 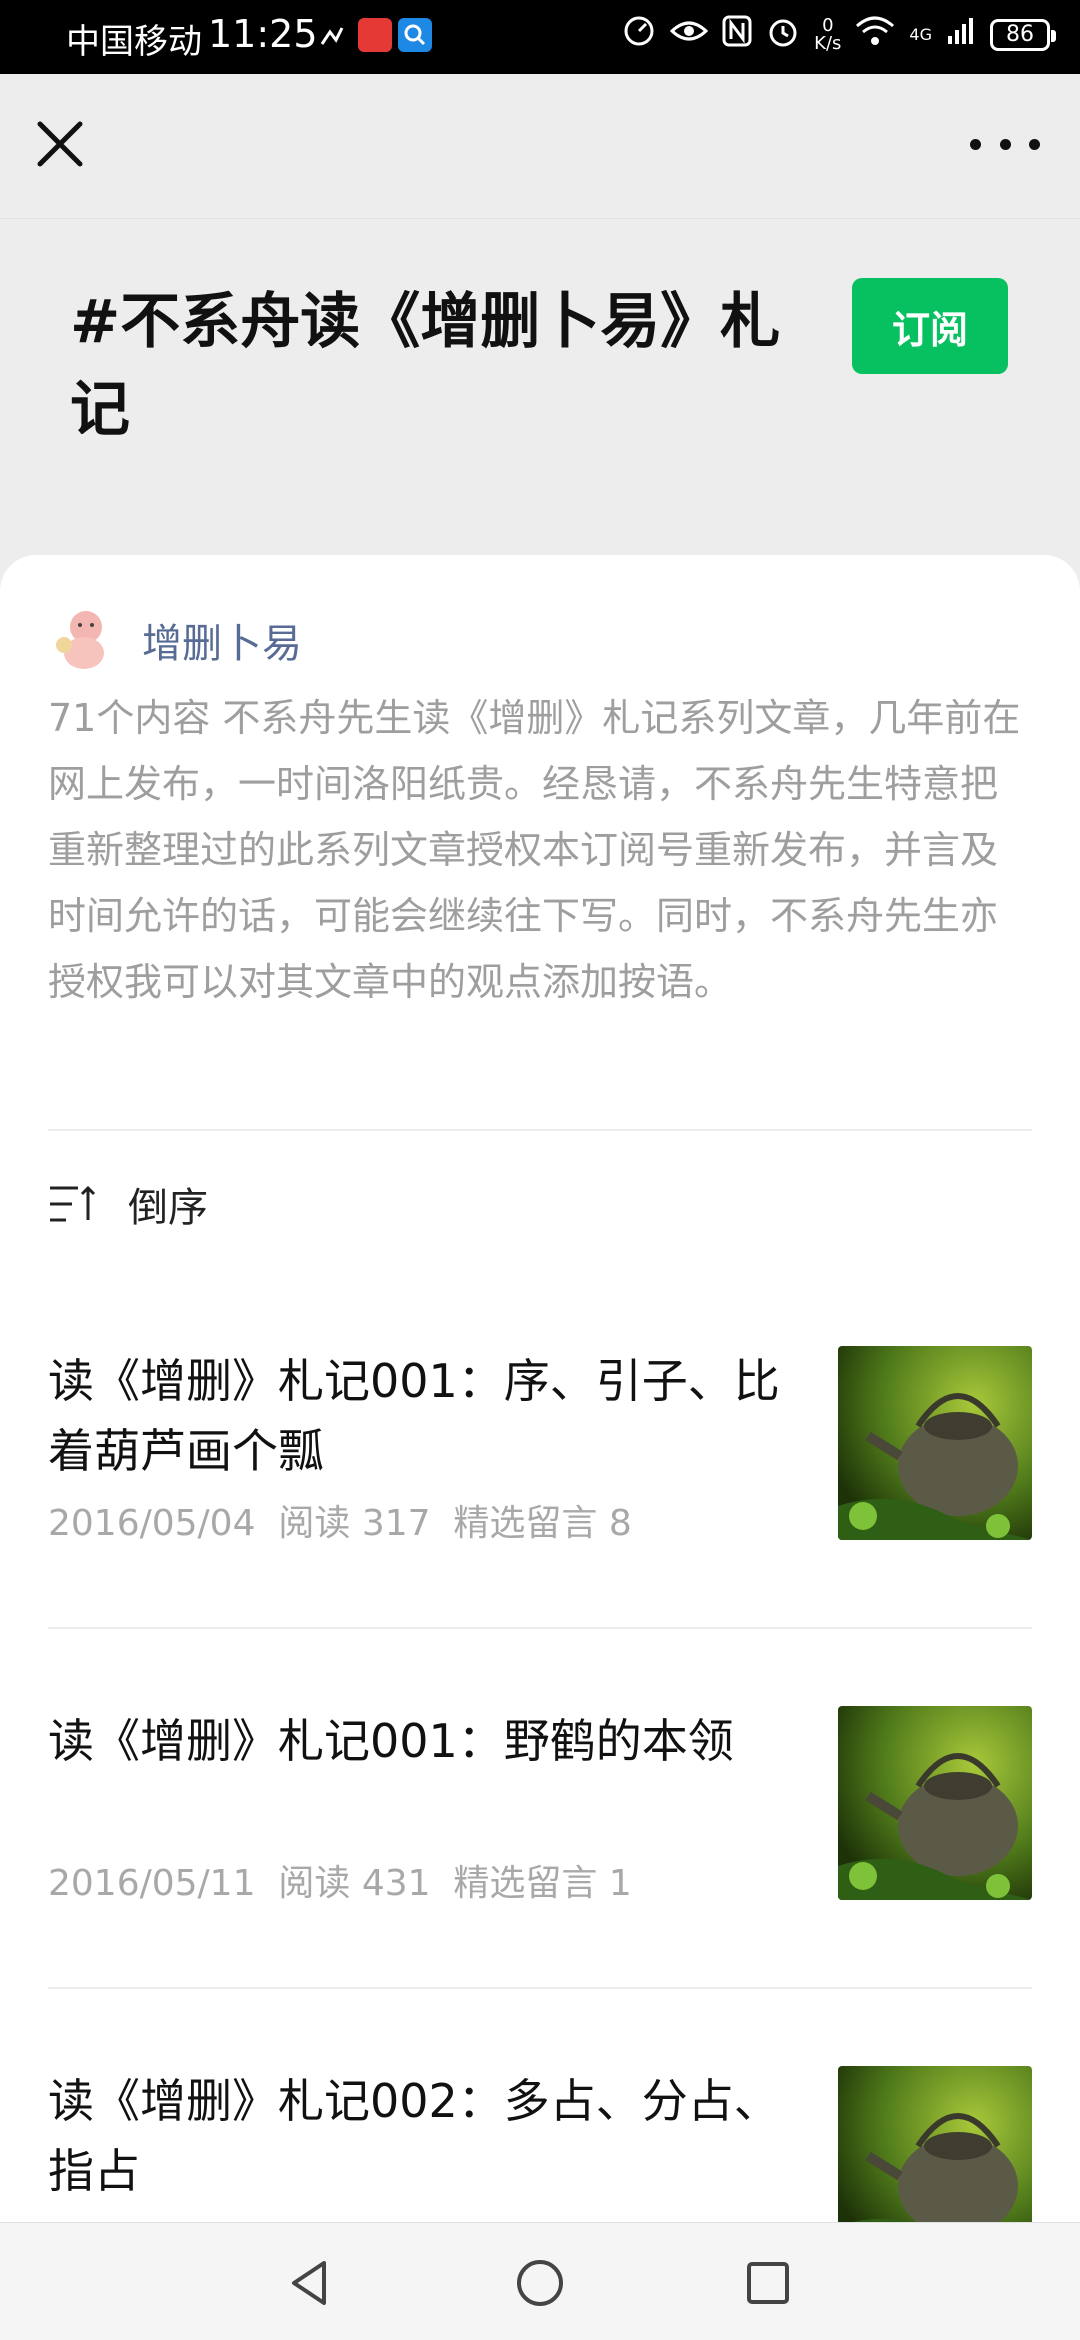 I want to click on article-title: 读《增删》札记001：序、引子、比着葫芦画个瓢, so click(x=414, y=1416).